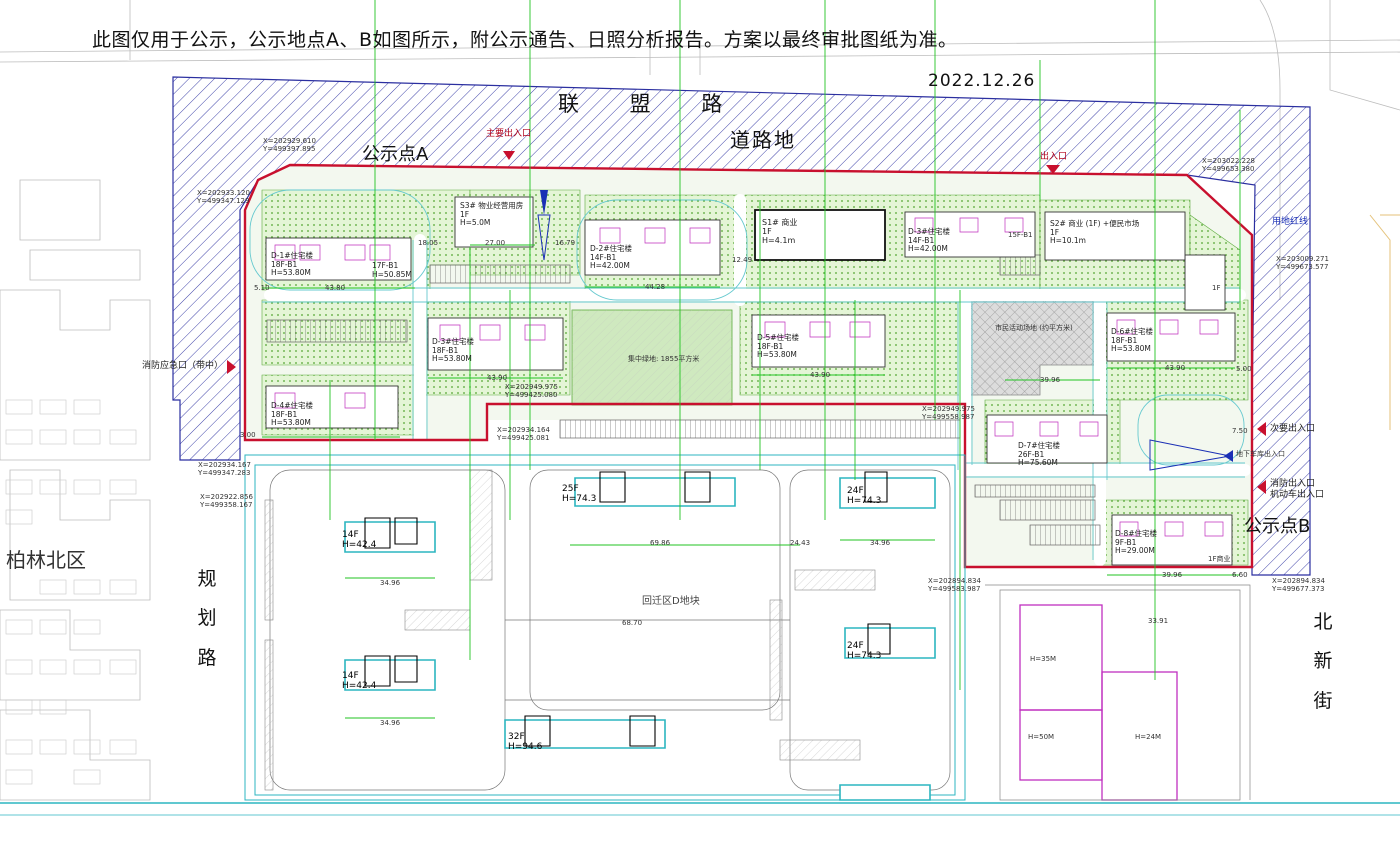 The width and height of the screenshot is (1400, 846). I want to click on s2-label: S2# 商业 (1F) +便民市场 1F H=10.1m, so click(1095, 232).